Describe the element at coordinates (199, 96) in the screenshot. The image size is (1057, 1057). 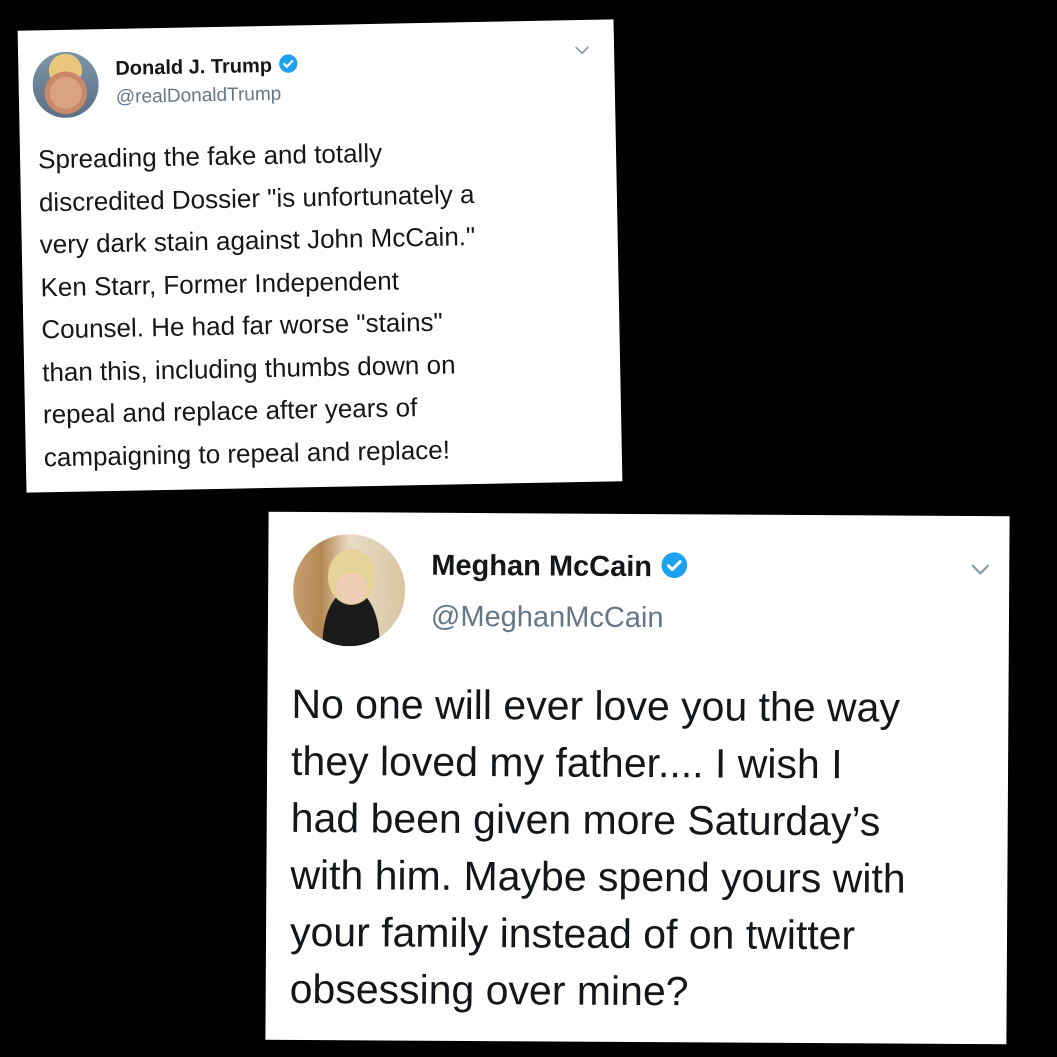
I see `user-handle: @realDonaldTrump` at that location.